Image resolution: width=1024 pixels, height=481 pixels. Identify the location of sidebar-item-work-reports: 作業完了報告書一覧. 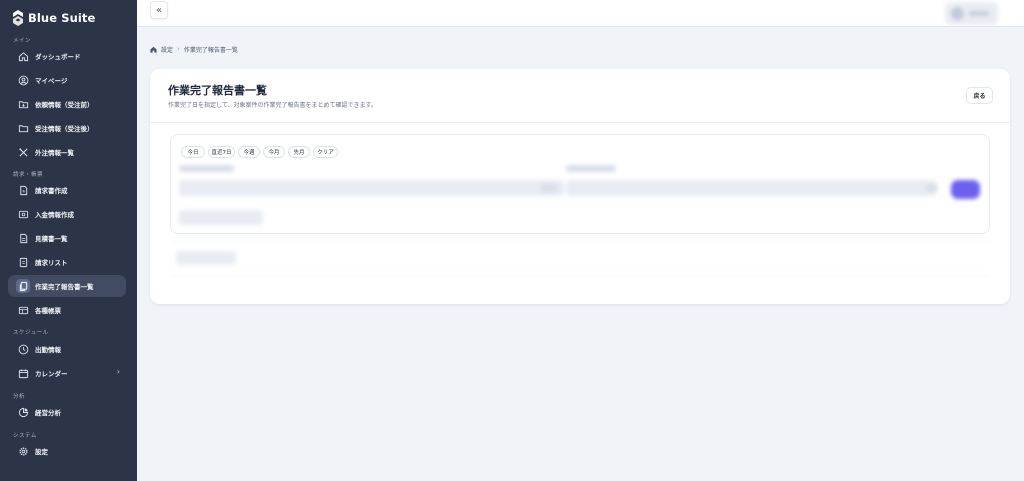
(67, 286).